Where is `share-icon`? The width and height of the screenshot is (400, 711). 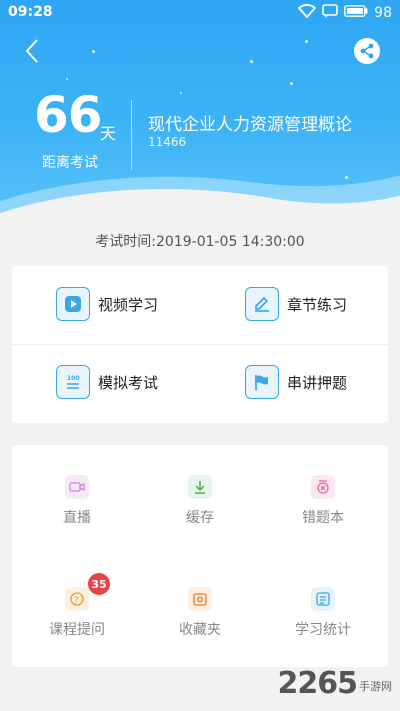
share-icon is located at coordinates (367, 51).